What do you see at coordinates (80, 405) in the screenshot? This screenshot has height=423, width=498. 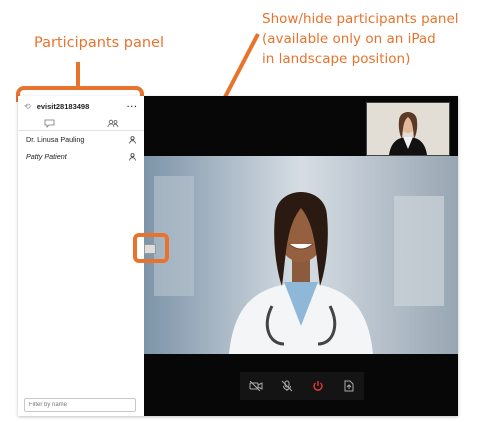 I see `filter-input` at bounding box center [80, 405].